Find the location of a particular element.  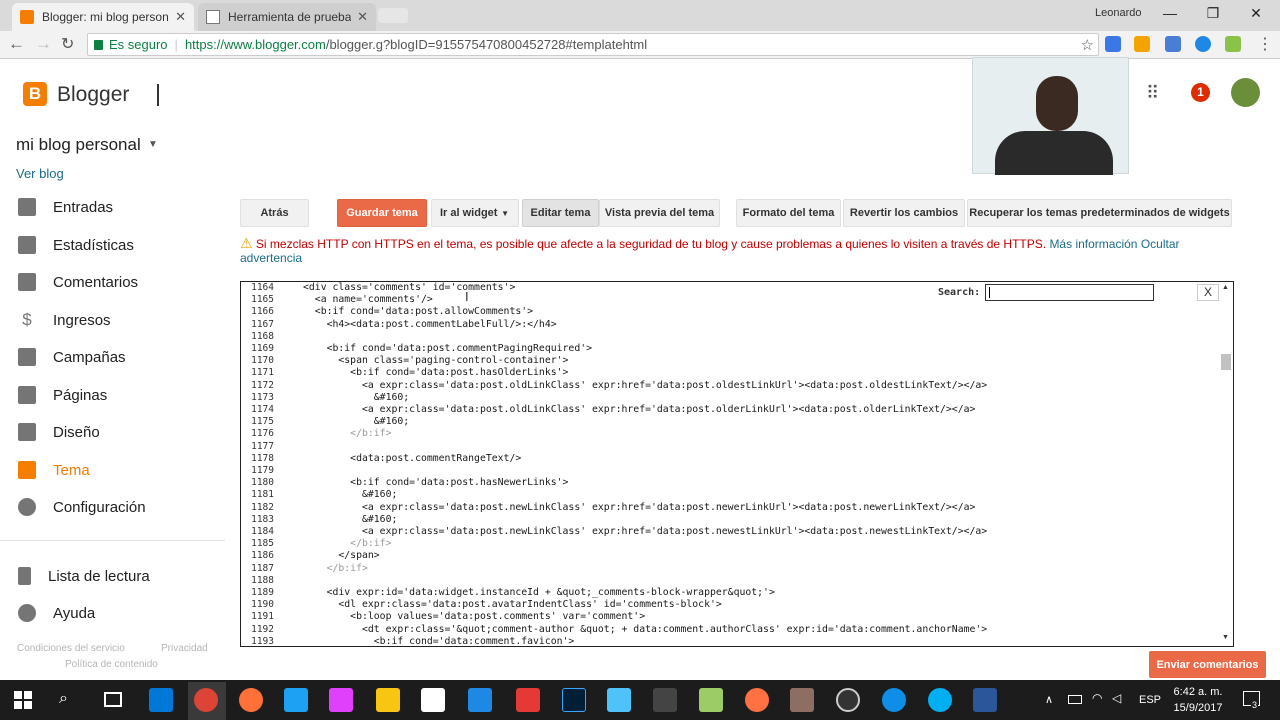

content-policy-link: Política de contenido is located at coordinates (111, 664).